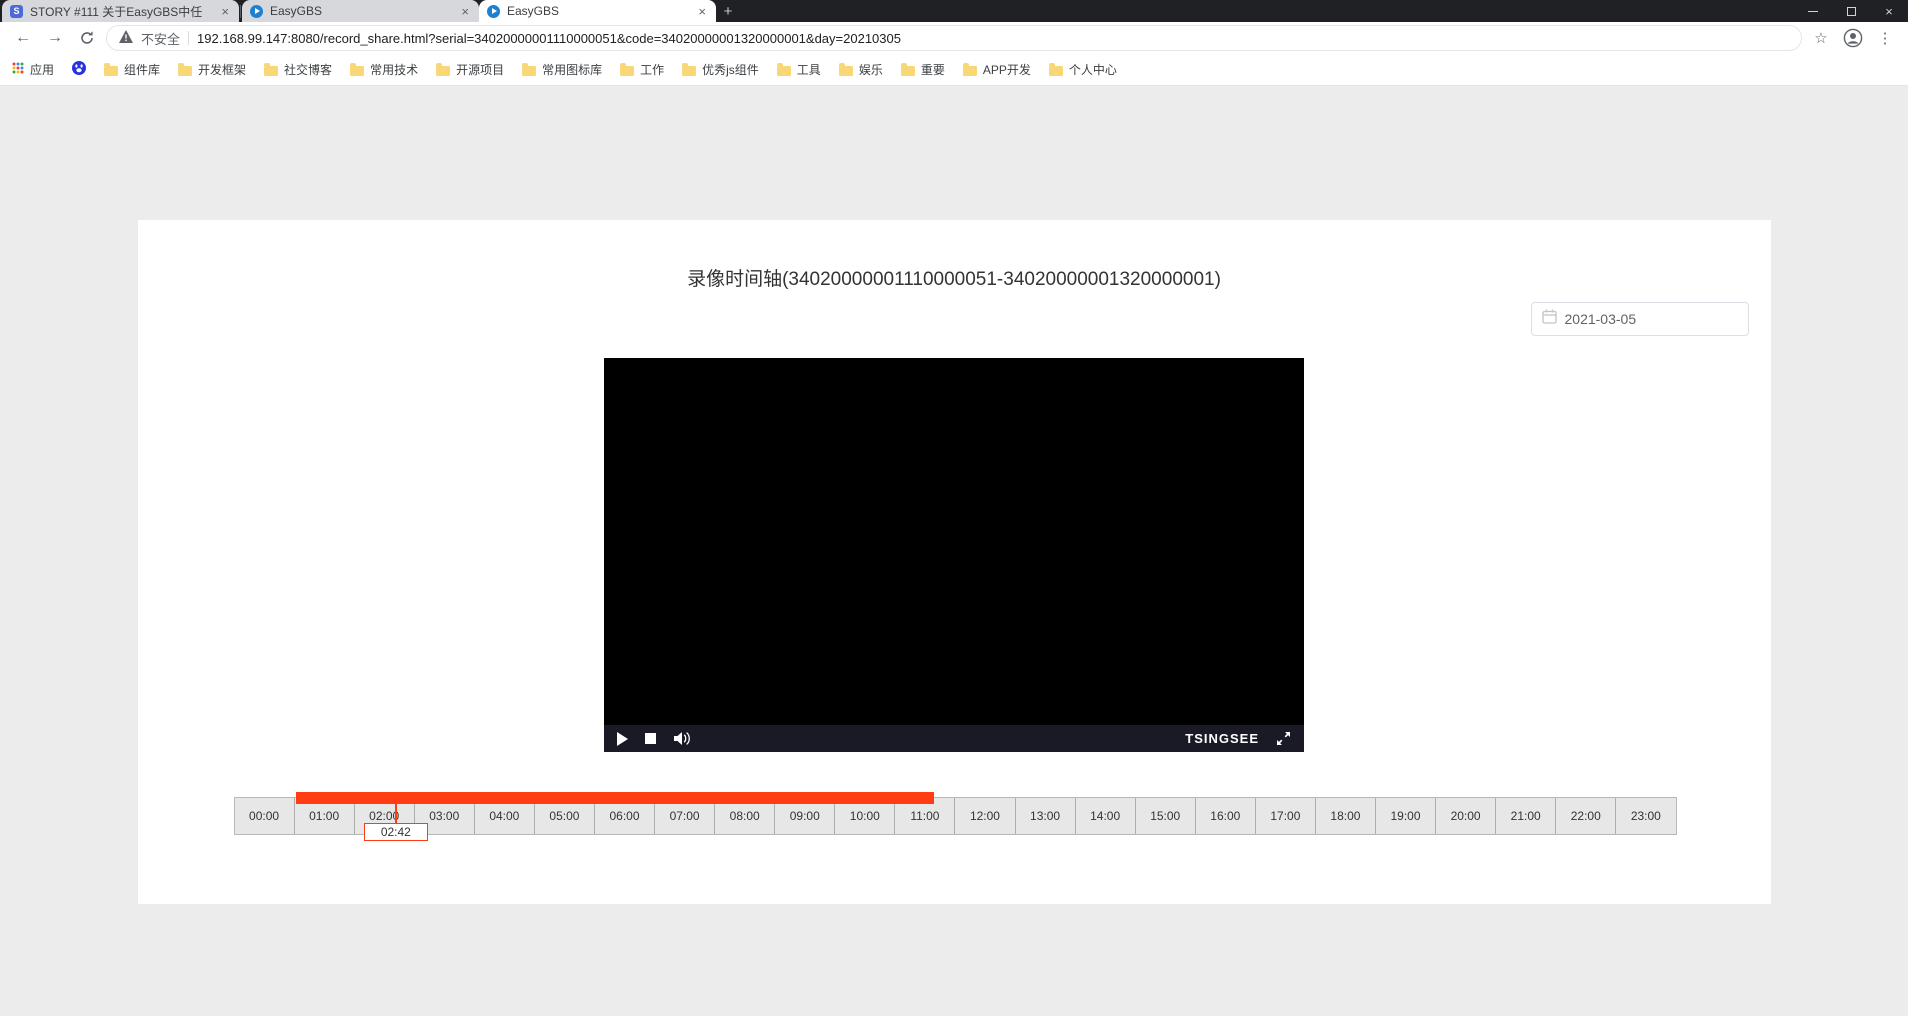  What do you see at coordinates (324, 816) in the screenshot?
I see `timeline-hour-label: 01:00` at bounding box center [324, 816].